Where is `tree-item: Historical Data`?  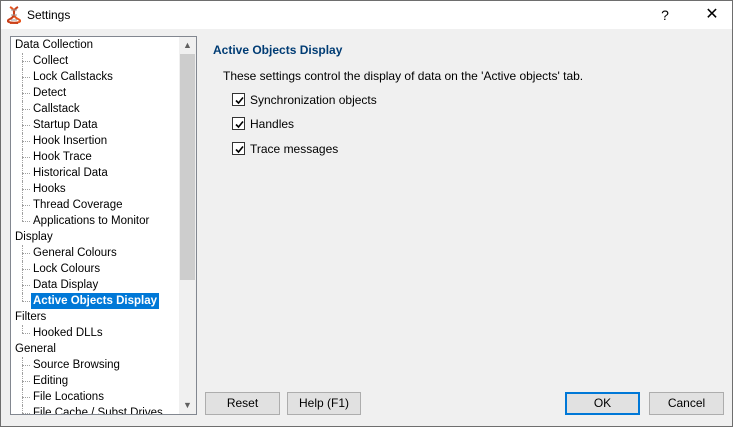 tree-item: Historical Data is located at coordinates (95, 173).